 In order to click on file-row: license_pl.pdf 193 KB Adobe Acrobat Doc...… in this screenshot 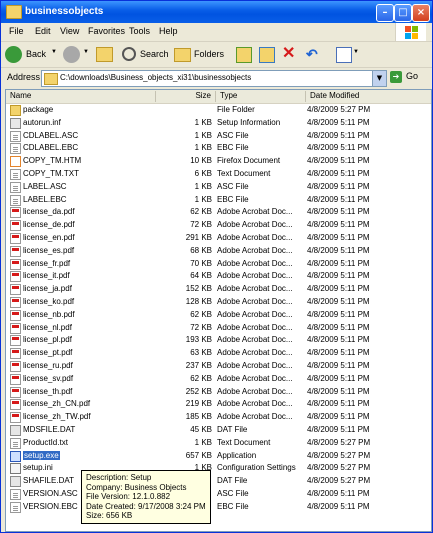, I will do `click(218, 340)`.